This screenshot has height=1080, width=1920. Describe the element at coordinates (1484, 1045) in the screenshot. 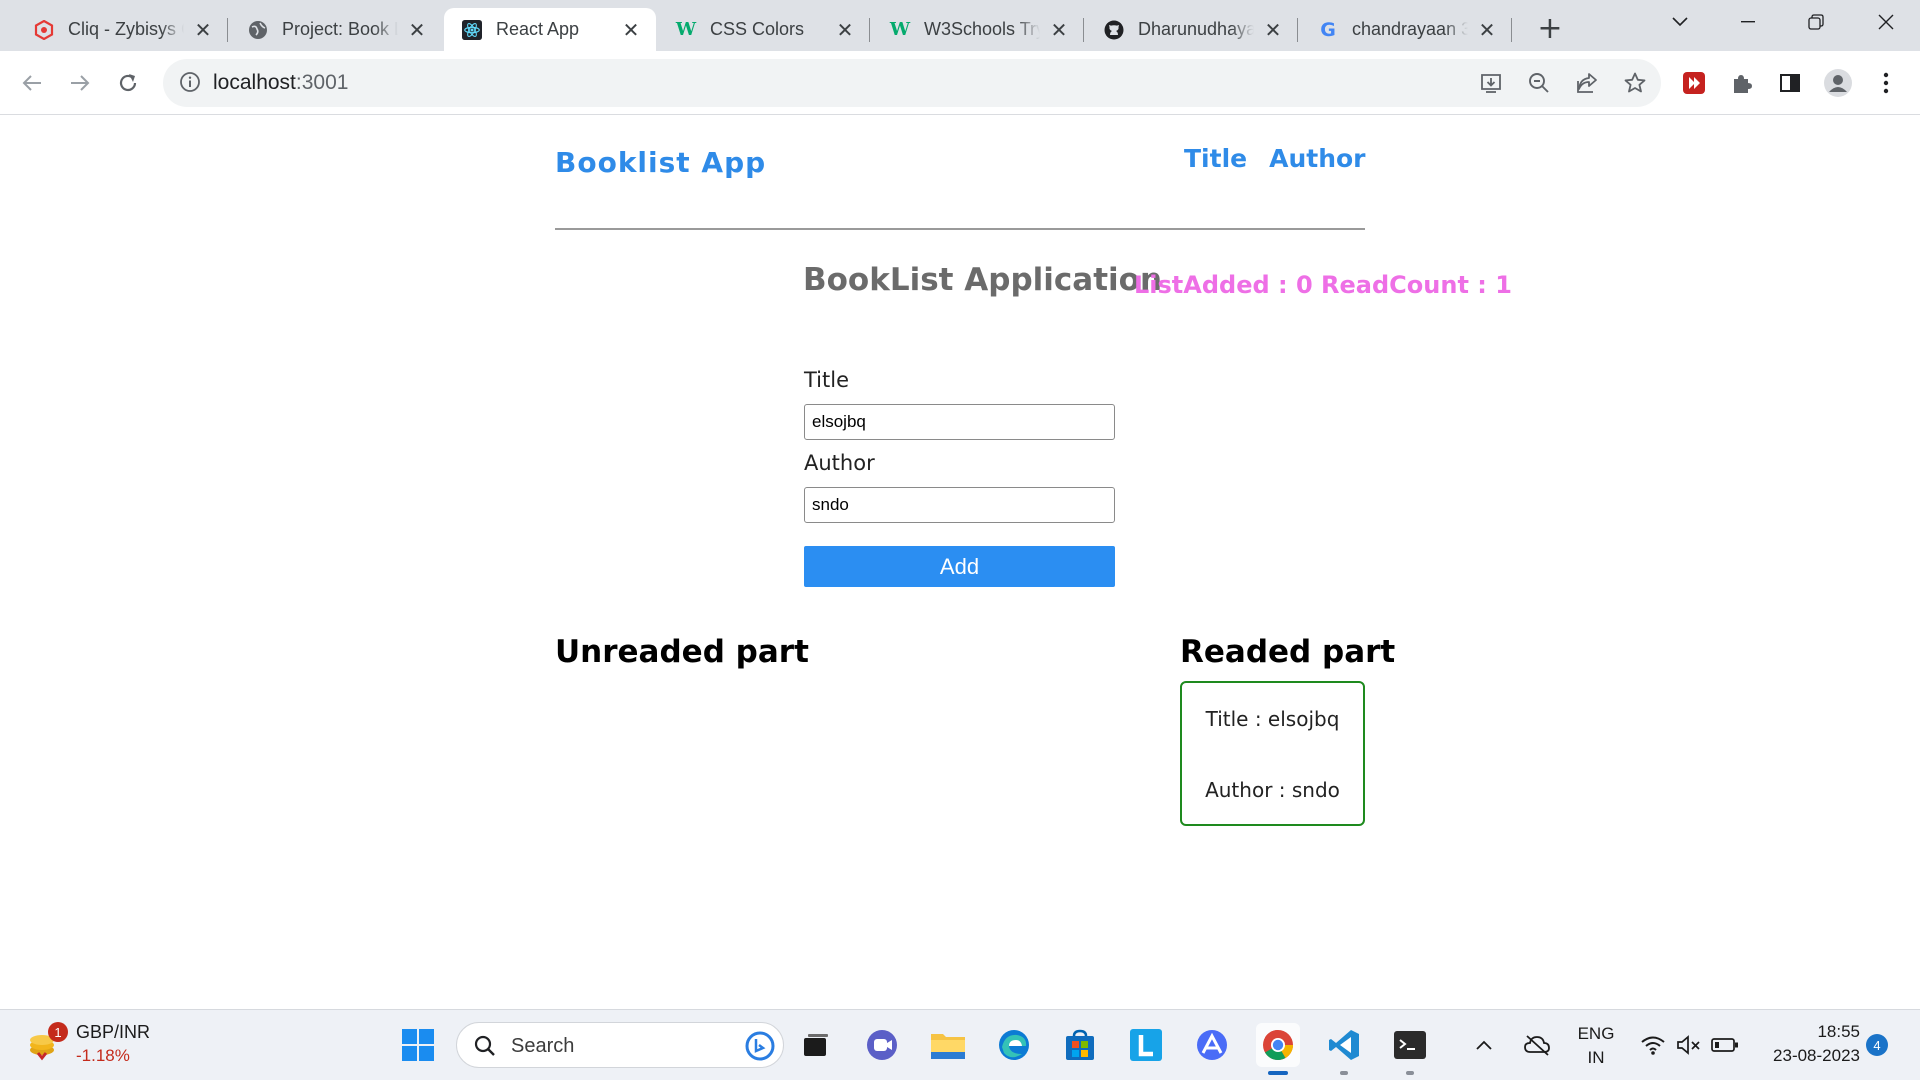

I see `tray-chevron-up-icon` at that location.